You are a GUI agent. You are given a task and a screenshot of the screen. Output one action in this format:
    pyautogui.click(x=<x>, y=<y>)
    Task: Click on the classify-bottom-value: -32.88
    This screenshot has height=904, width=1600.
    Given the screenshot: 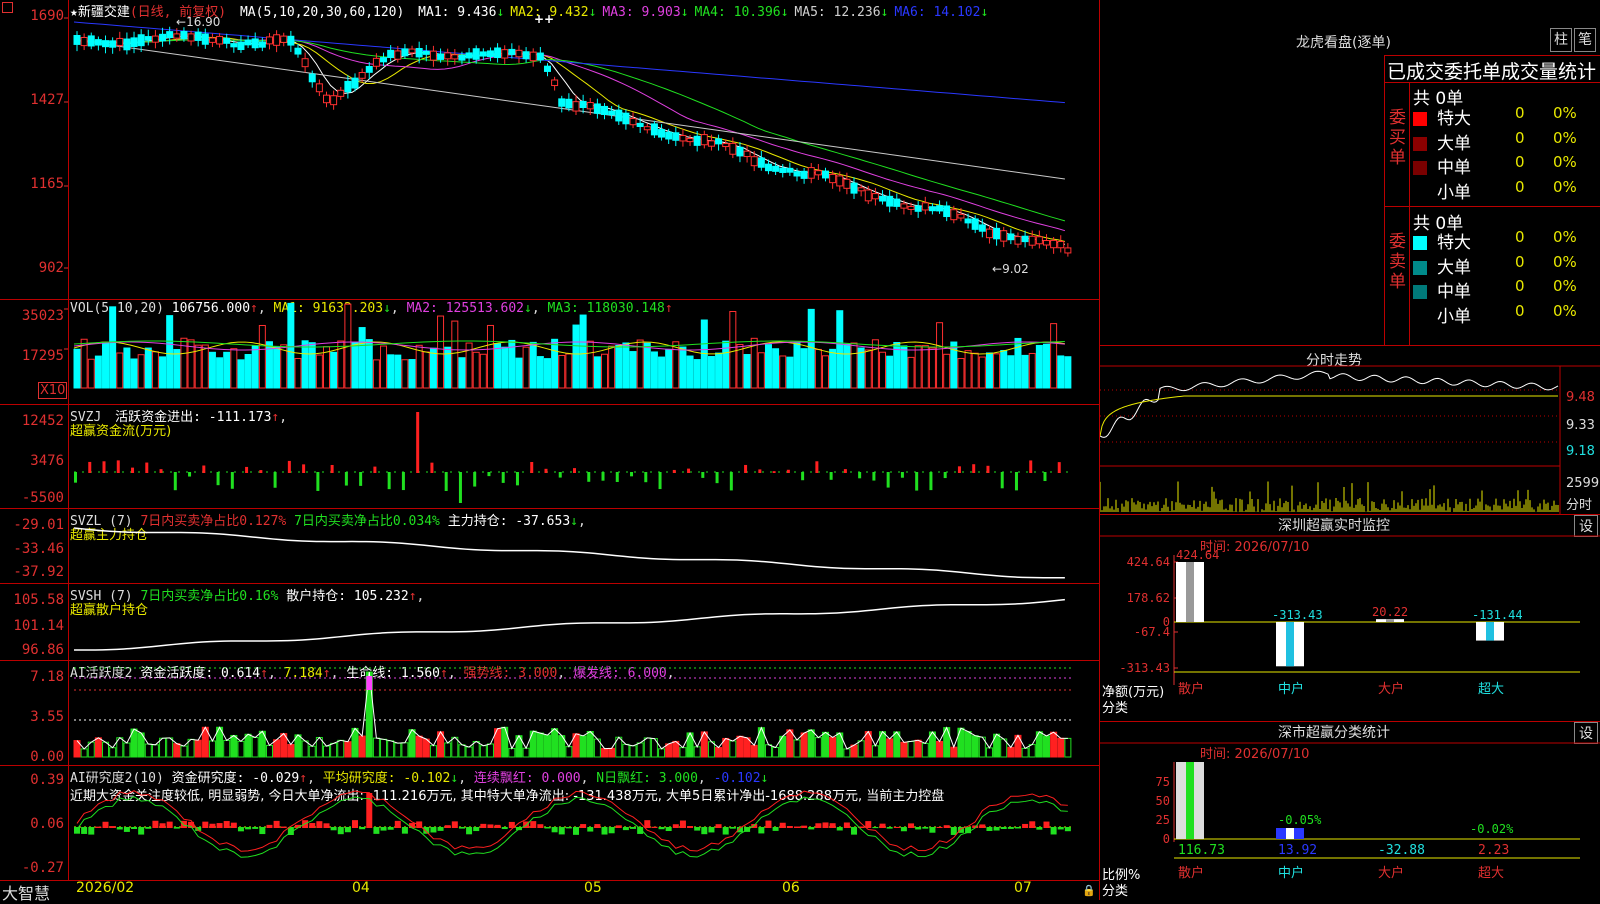 What is the action you would take?
    pyautogui.click(x=1401, y=850)
    